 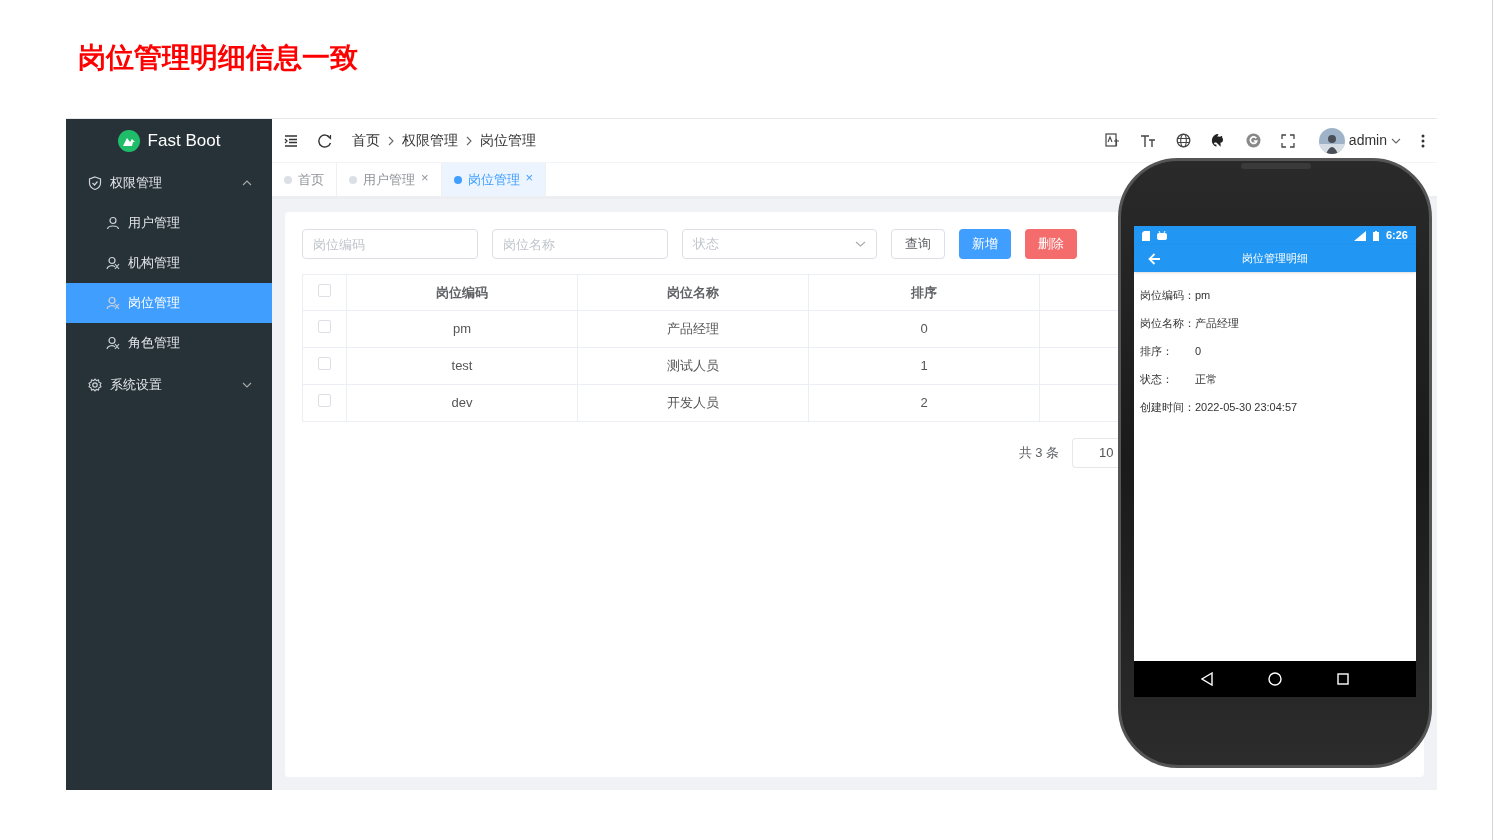 What do you see at coordinates (1038, 453) in the screenshot?
I see `total-count: 共 3 条` at bounding box center [1038, 453].